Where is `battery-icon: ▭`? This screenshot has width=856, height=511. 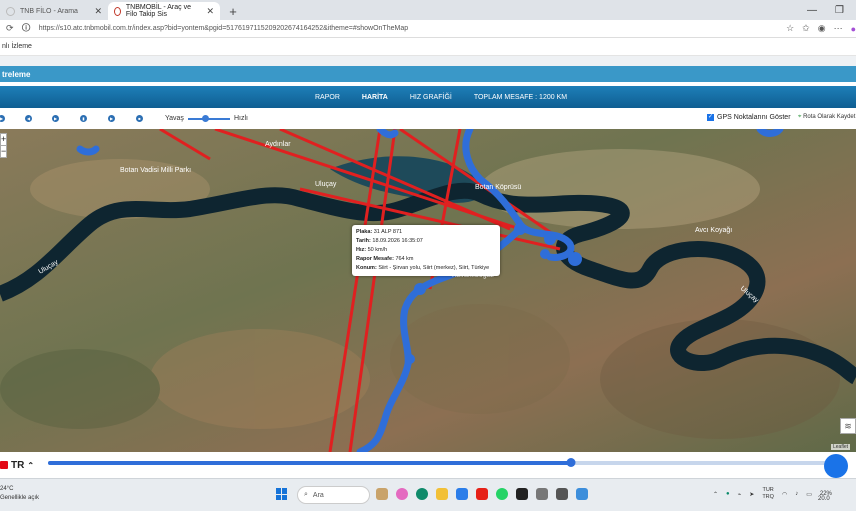 battery-icon: ▭ is located at coordinates (809, 494).